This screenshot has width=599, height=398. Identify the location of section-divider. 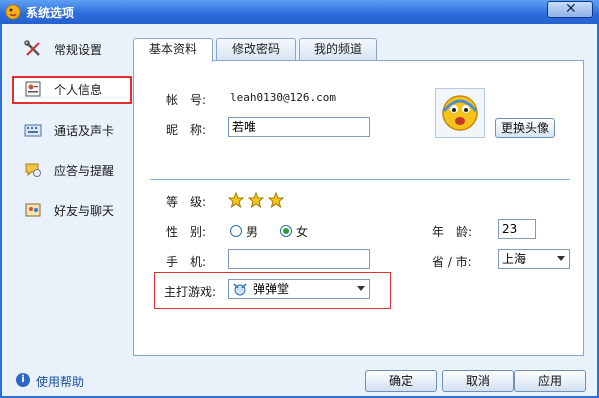
(360, 179).